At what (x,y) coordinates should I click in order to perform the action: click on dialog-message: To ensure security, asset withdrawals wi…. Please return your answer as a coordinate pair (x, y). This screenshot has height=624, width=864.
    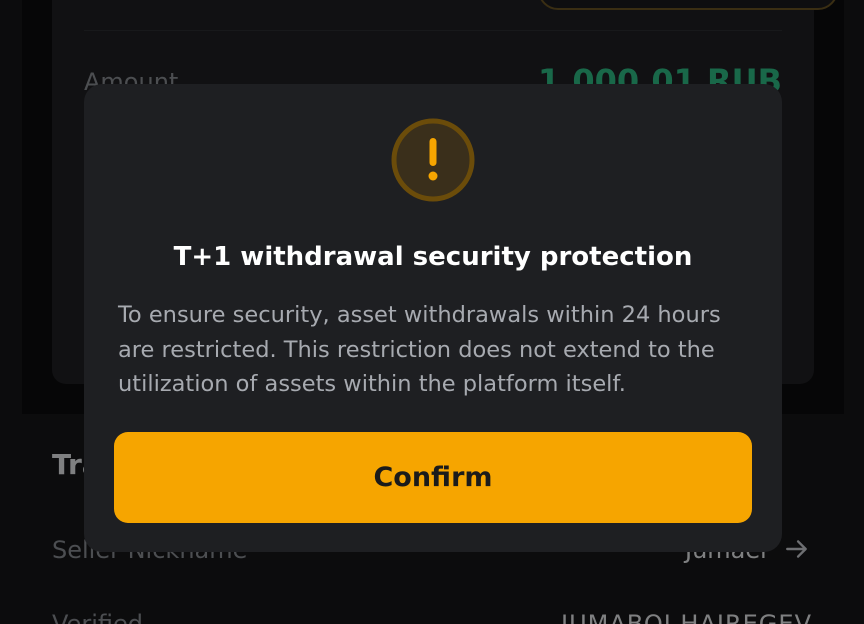
    Looking at the image, I should click on (419, 349).